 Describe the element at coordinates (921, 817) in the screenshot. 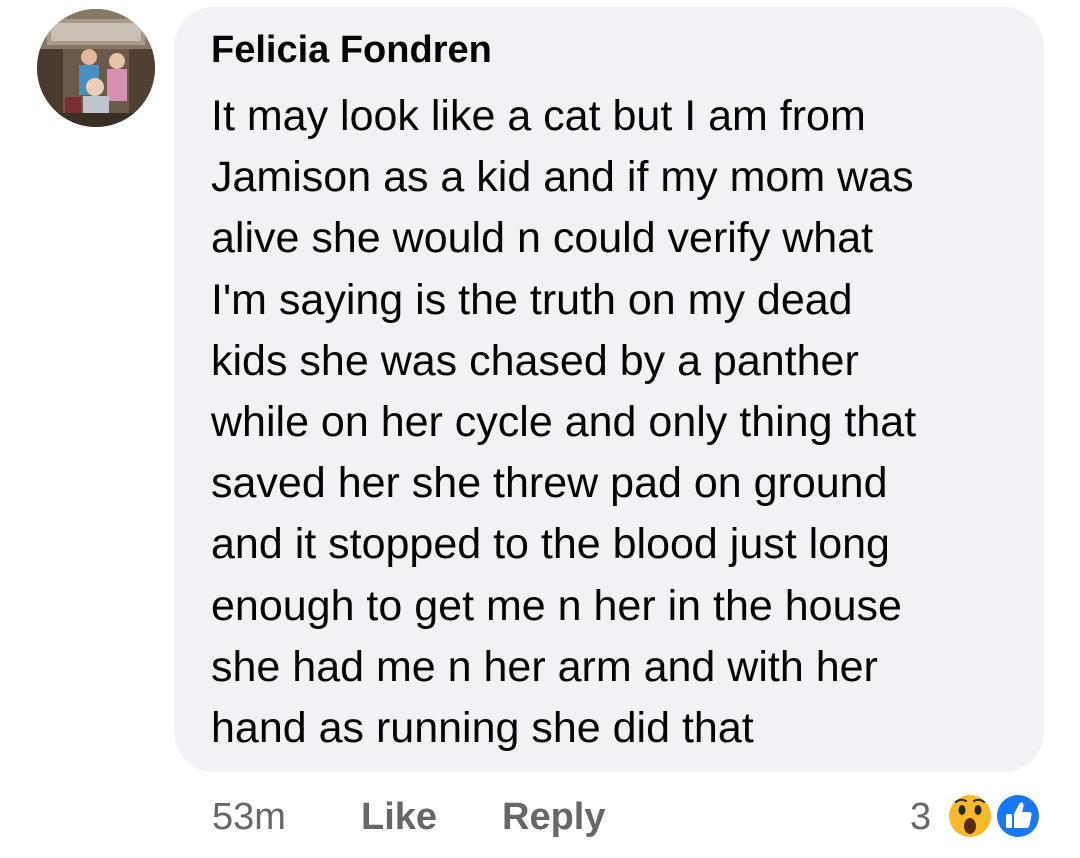

I see `reaction-count: 3` at that location.